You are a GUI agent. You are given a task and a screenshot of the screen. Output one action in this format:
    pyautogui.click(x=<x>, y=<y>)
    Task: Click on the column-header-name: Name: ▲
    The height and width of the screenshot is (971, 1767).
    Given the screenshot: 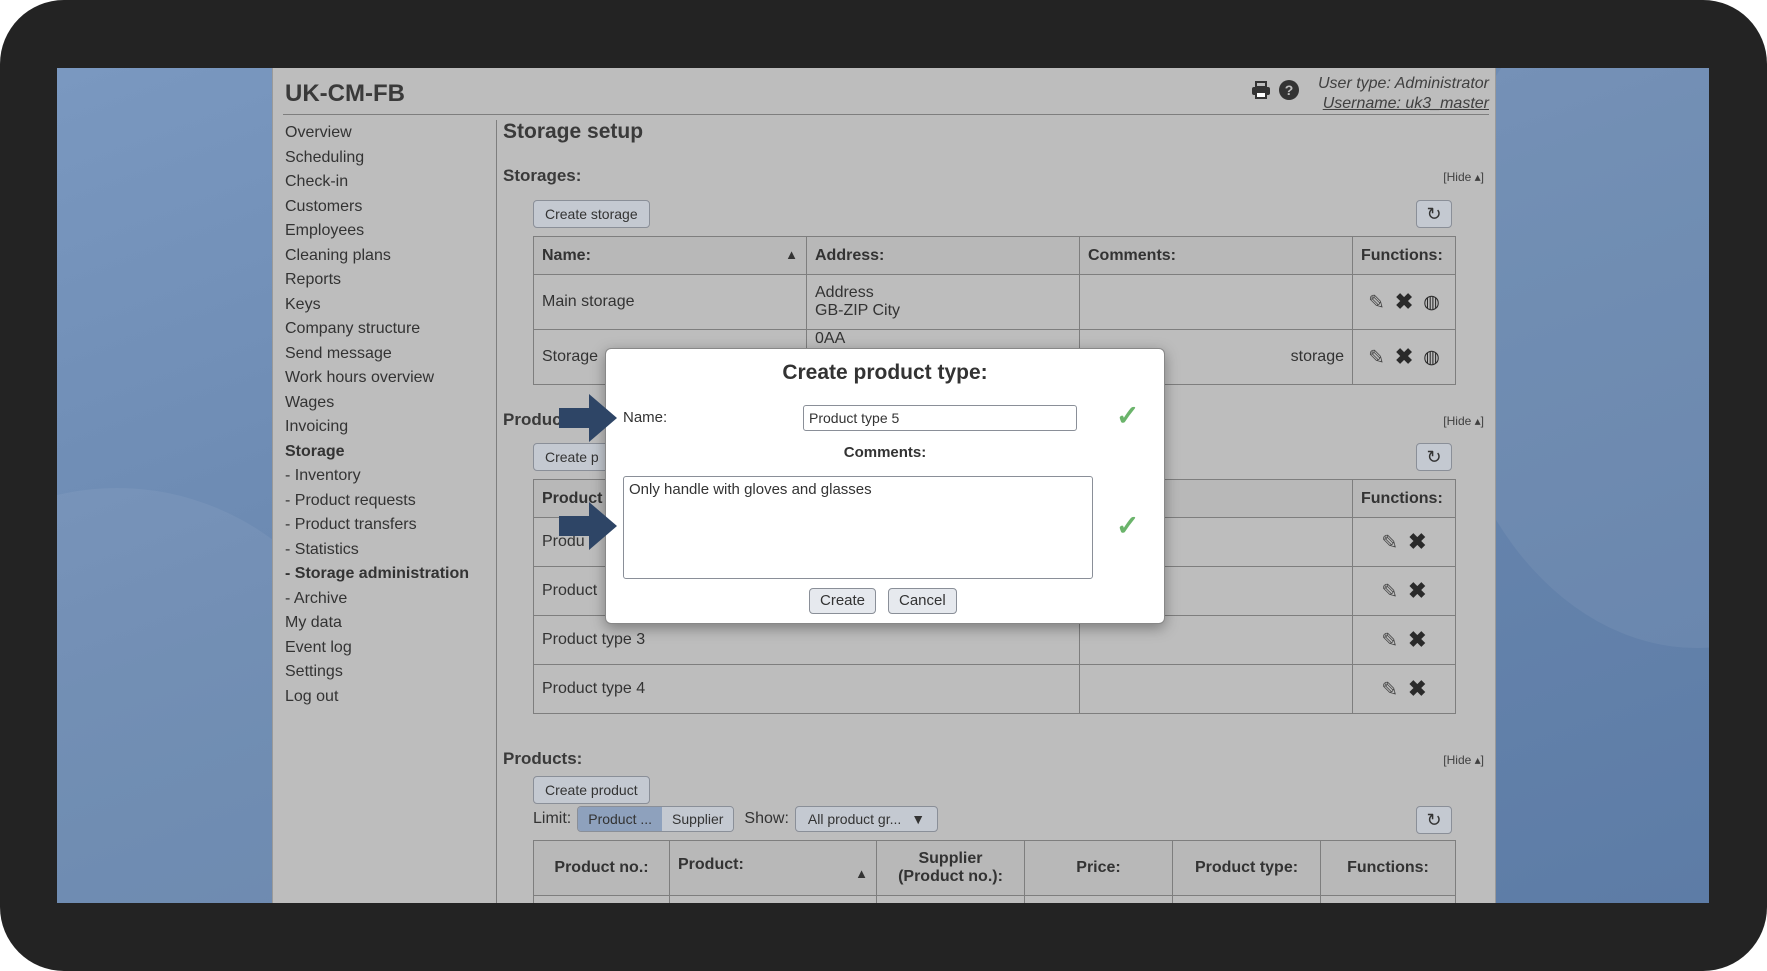 What is the action you would take?
    pyautogui.click(x=670, y=255)
    